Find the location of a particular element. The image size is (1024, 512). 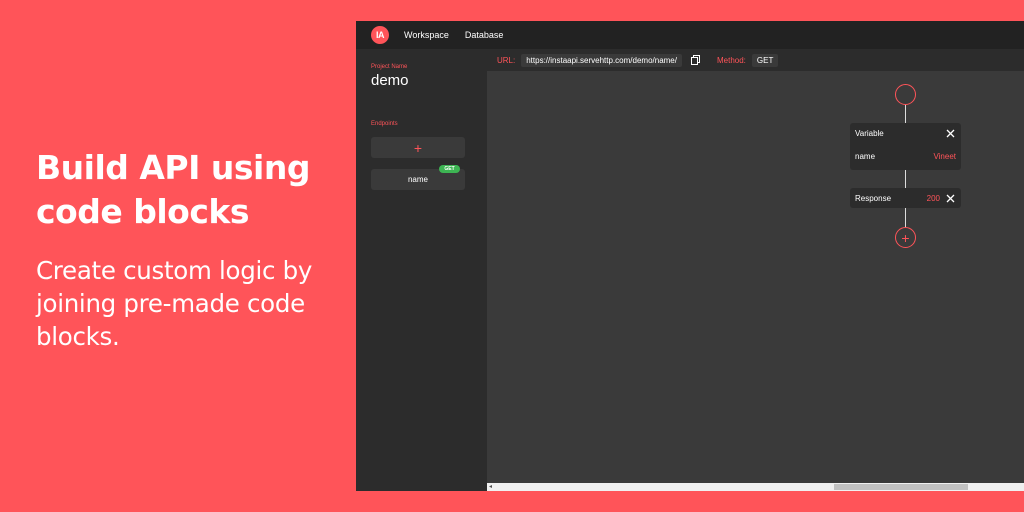

scroll-left-arrow-icon: ◂ is located at coordinates (490, 486).